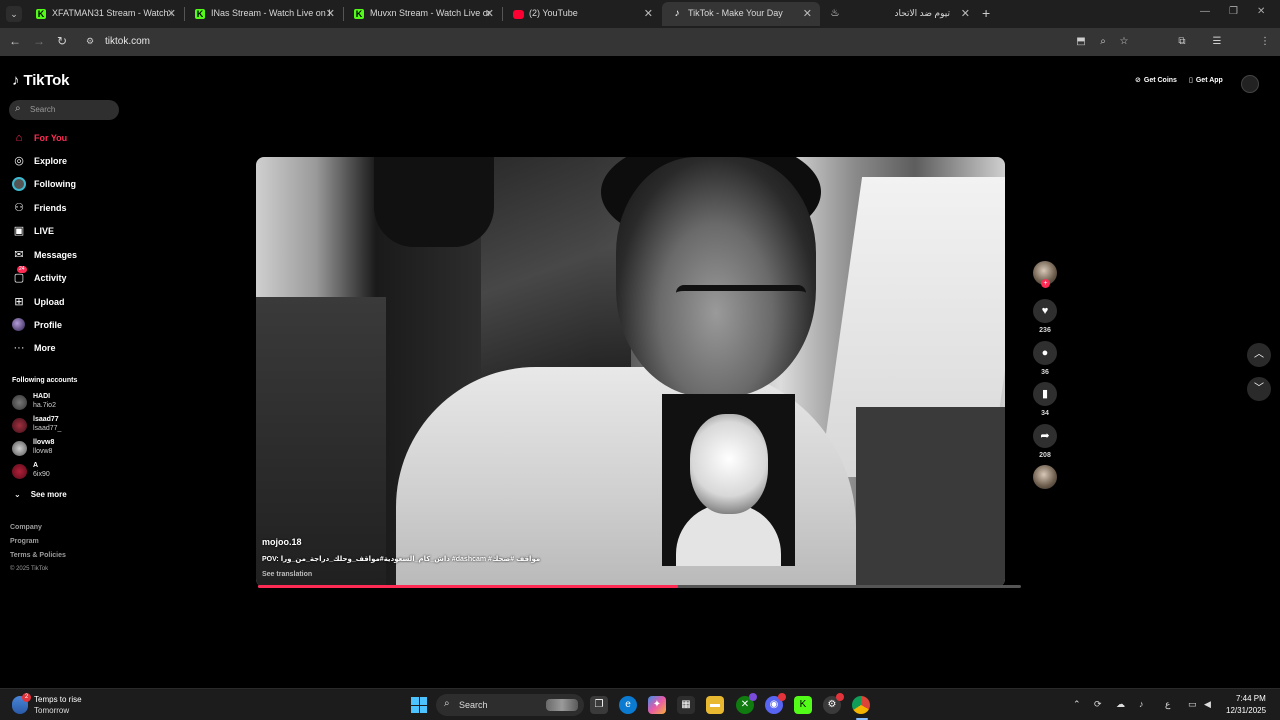 The height and width of the screenshot is (720, 1280). I want to click on language-indicator: ع, so click(1167, 704).